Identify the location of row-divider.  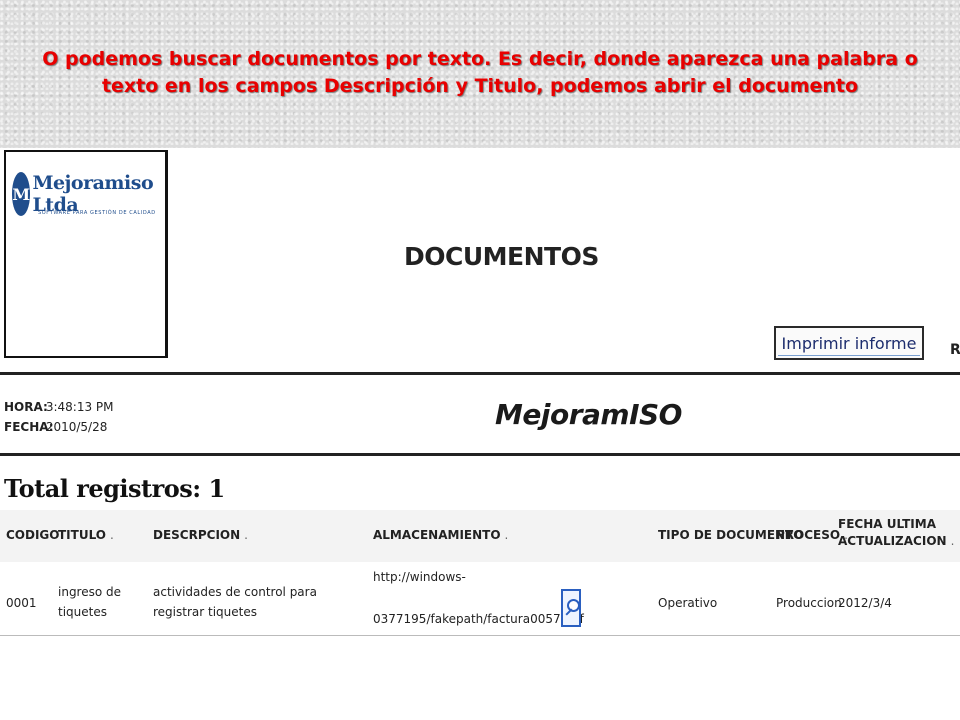
(480, 635).